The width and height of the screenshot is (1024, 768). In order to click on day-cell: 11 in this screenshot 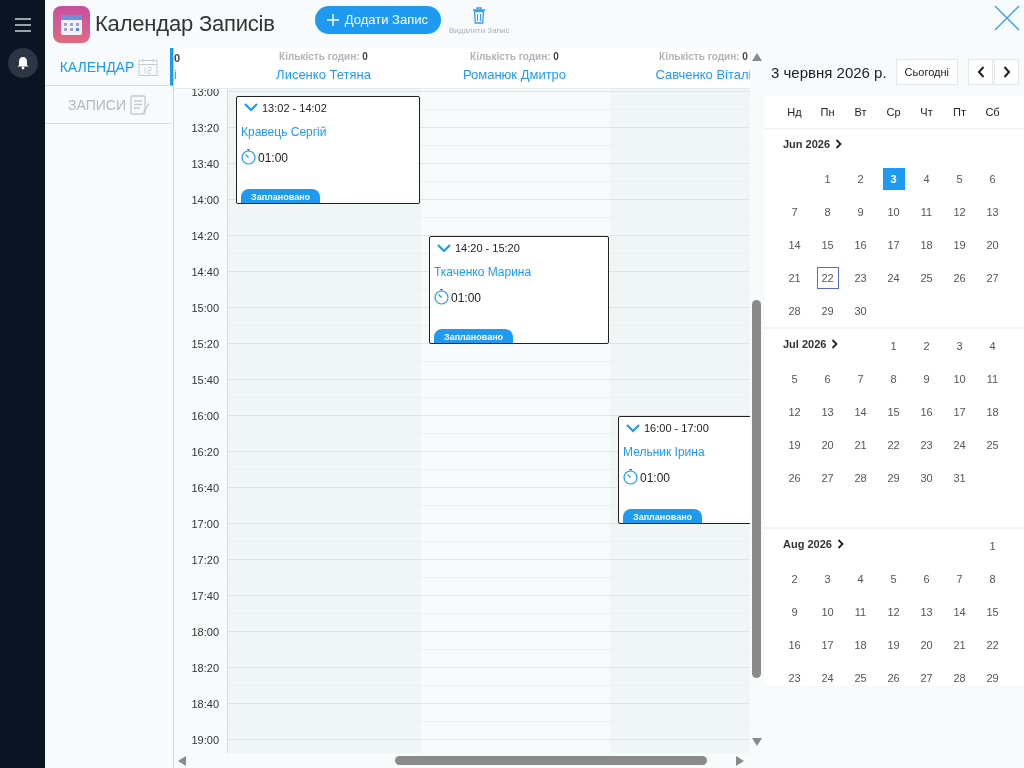, I will do `click(926, 211)`.